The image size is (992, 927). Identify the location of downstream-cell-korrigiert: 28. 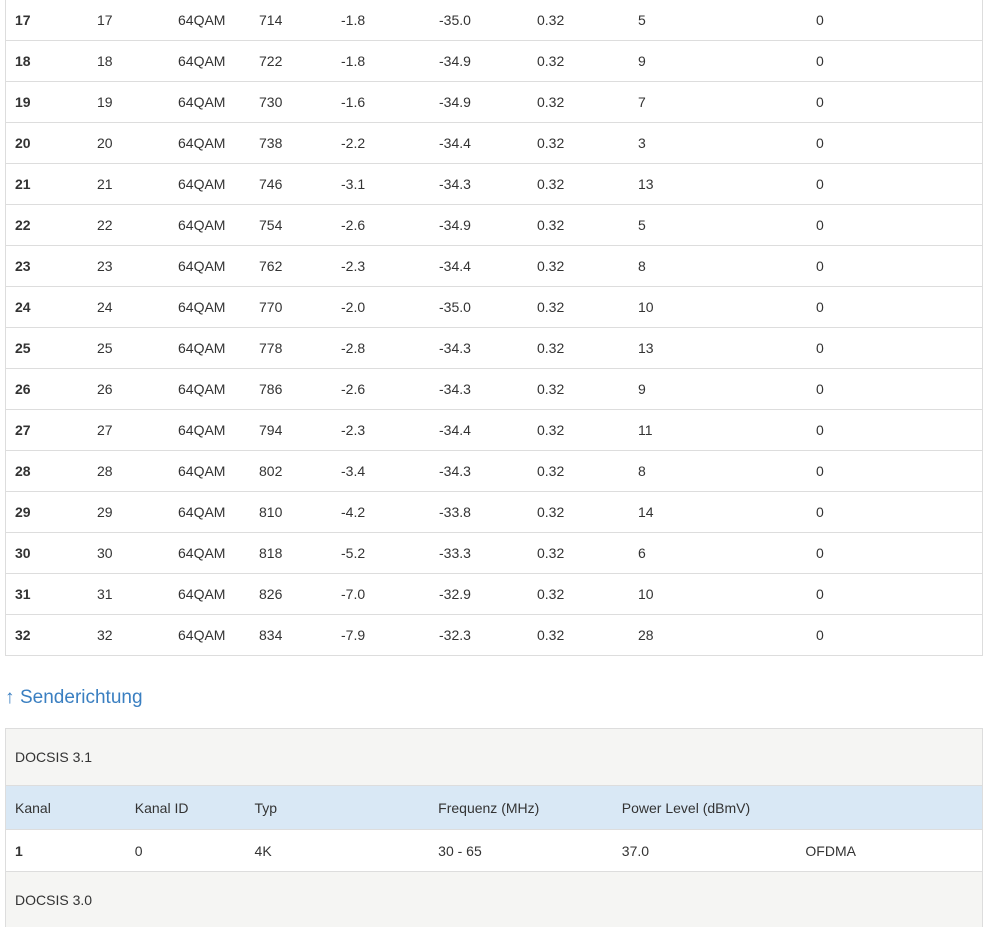
(646, 635).